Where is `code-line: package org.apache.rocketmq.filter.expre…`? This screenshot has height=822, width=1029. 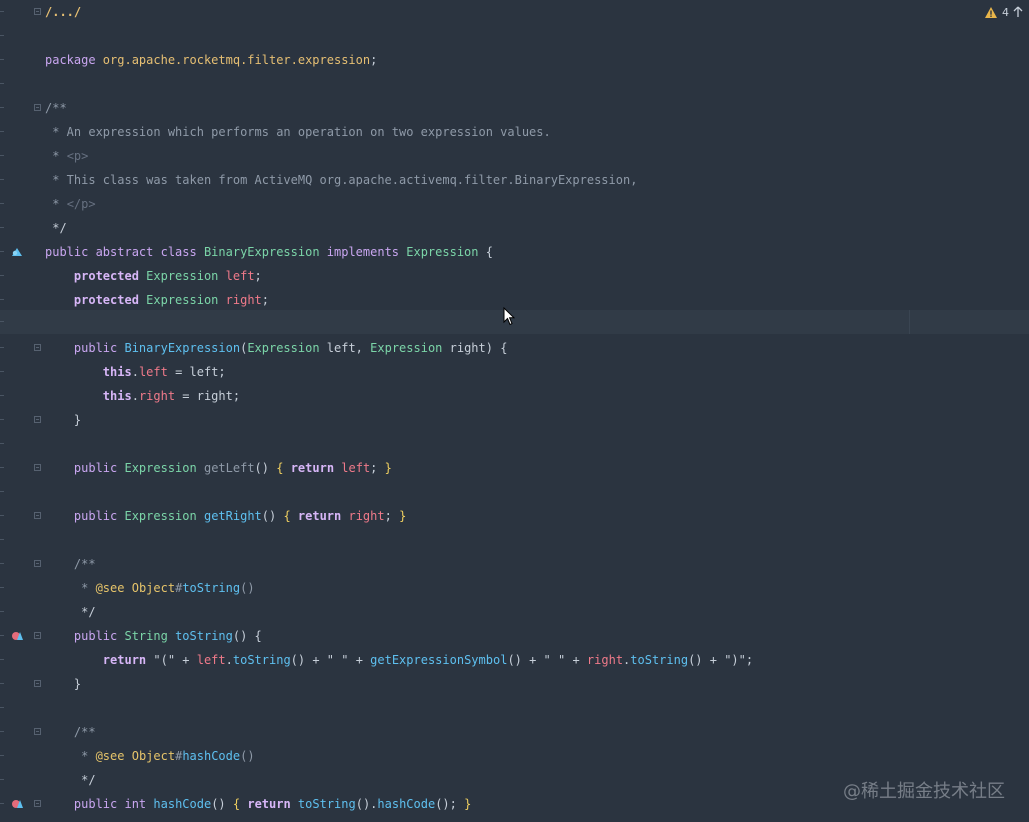 code-line: package org.apache.rocketmq.filter.expre… is located at coordinates (514, 60).